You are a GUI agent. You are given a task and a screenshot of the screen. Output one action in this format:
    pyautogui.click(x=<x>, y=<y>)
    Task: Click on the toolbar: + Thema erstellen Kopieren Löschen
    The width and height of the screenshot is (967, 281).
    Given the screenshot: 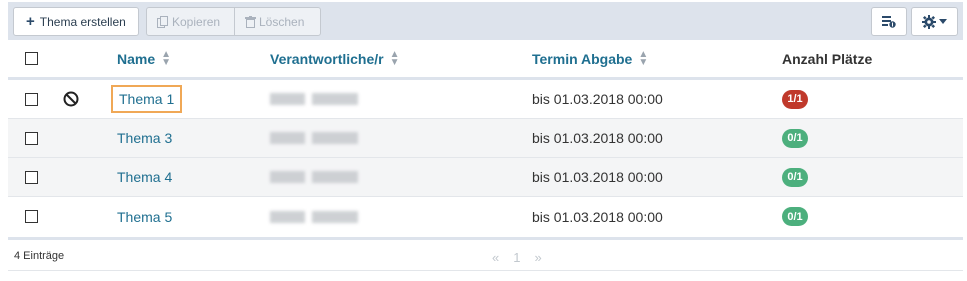 What is the action you would take?
    pyautogui.click(x=485, y=21)
    